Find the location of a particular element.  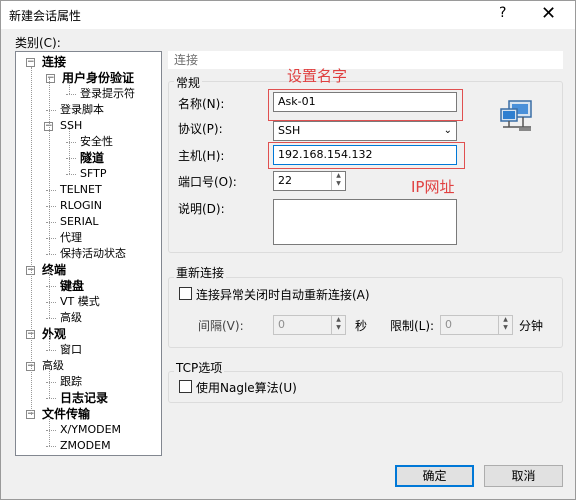

tree-item: X/YMODEM is located at coordinates (90, 430).